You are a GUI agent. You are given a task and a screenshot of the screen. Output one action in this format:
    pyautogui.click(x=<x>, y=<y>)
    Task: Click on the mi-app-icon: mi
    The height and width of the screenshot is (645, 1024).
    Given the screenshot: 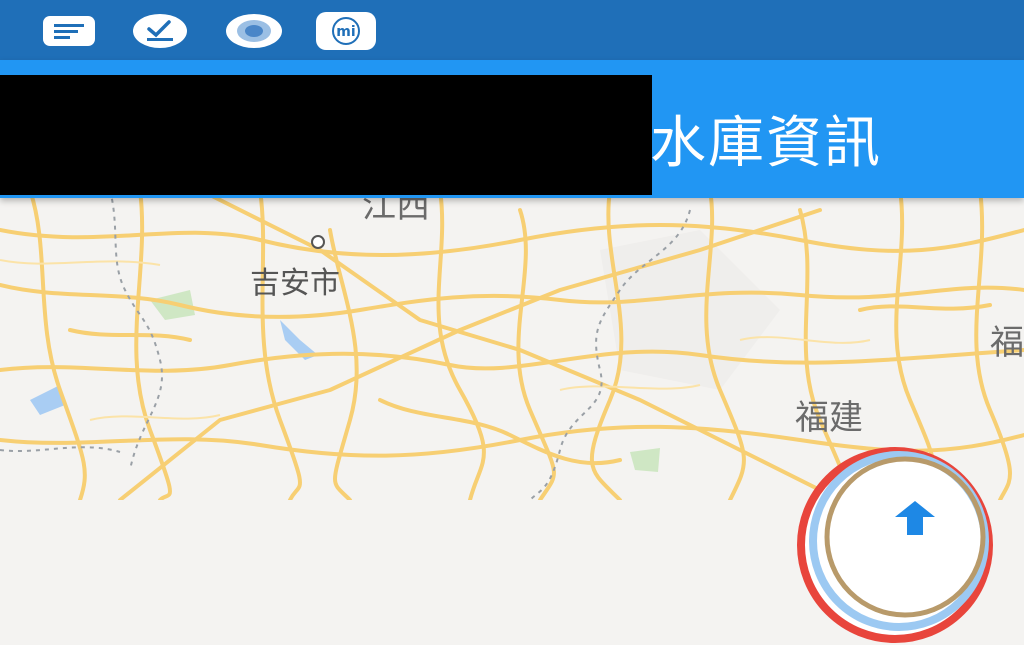 What is the action you would take?
    pyautogui.click(x=346, y=31)
    